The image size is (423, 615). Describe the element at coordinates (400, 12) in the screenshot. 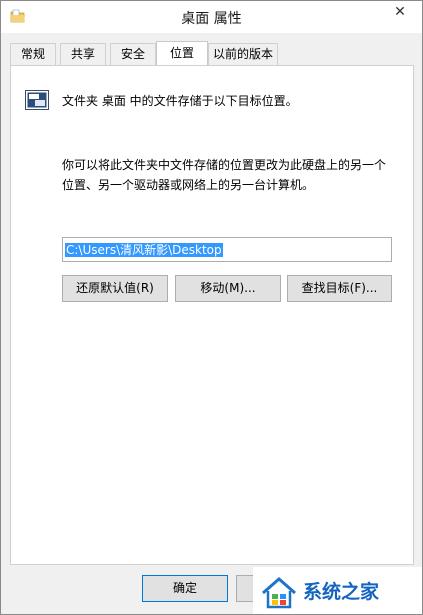

I see `close-button: ✕` at that location.